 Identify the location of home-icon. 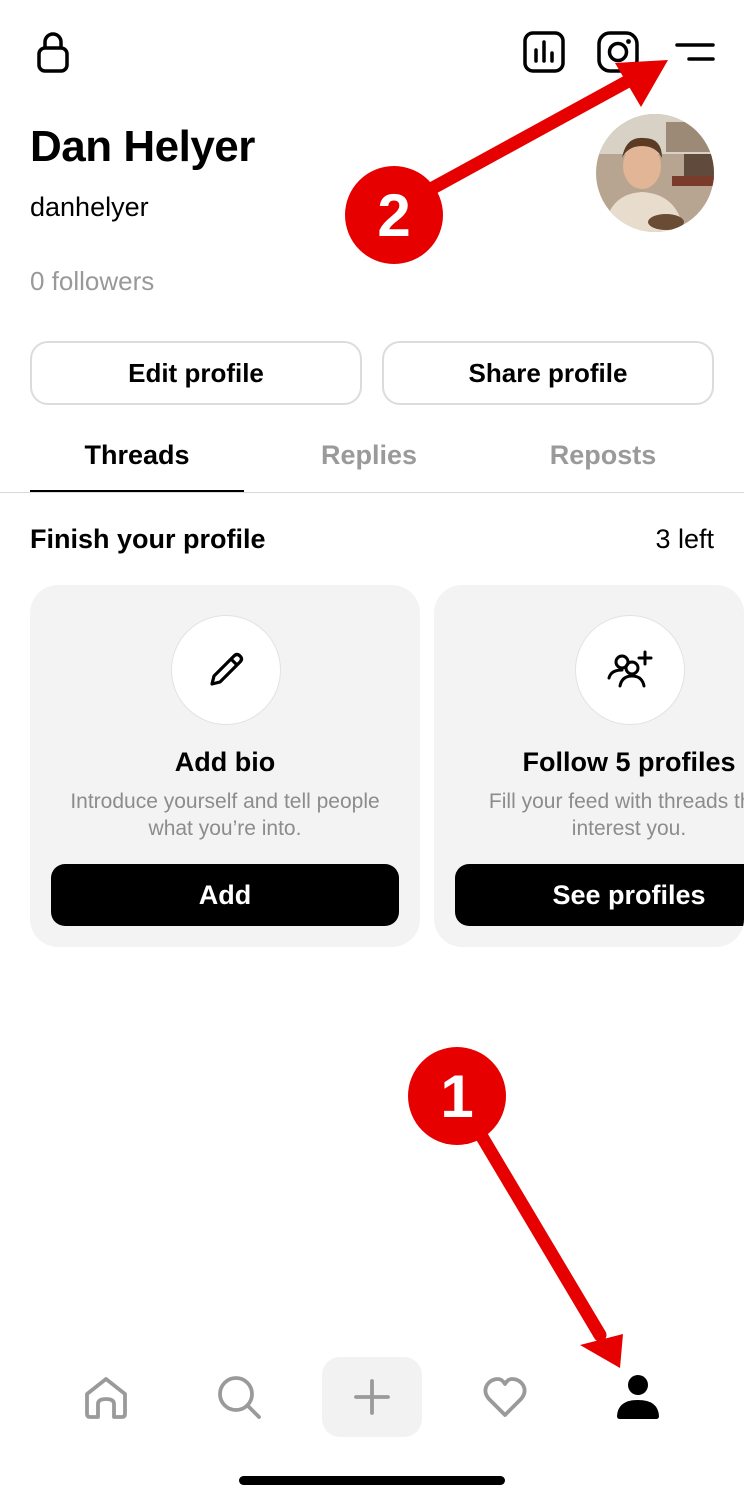
(106, 1397).